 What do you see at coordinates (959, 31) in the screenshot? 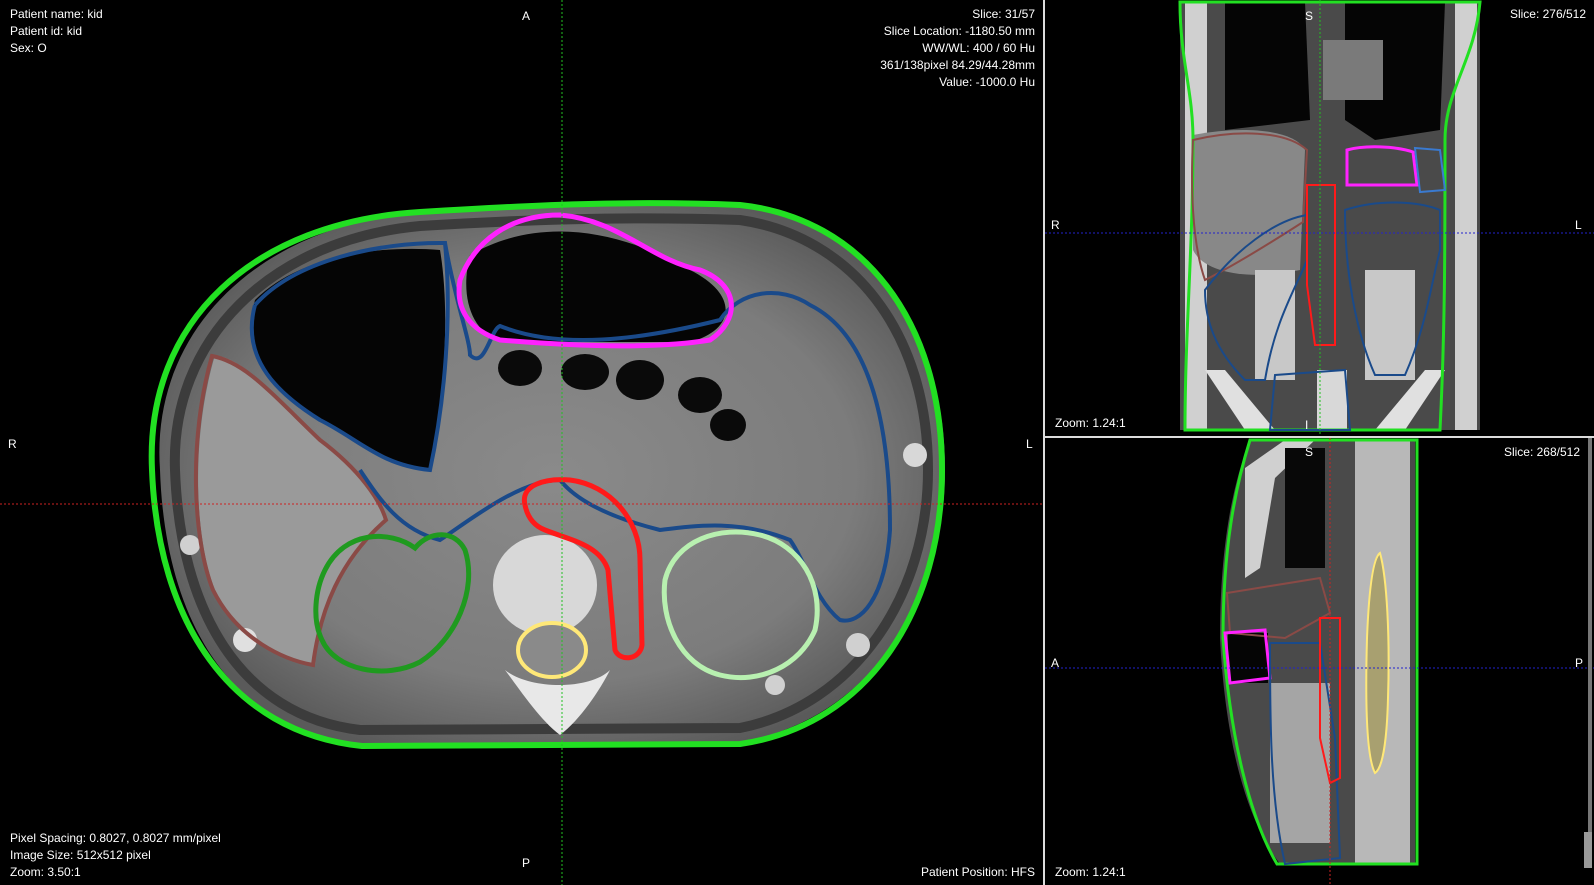
I see `slice-location: Slice Location: -1180.50 mm` at bounding box center [959, 31].